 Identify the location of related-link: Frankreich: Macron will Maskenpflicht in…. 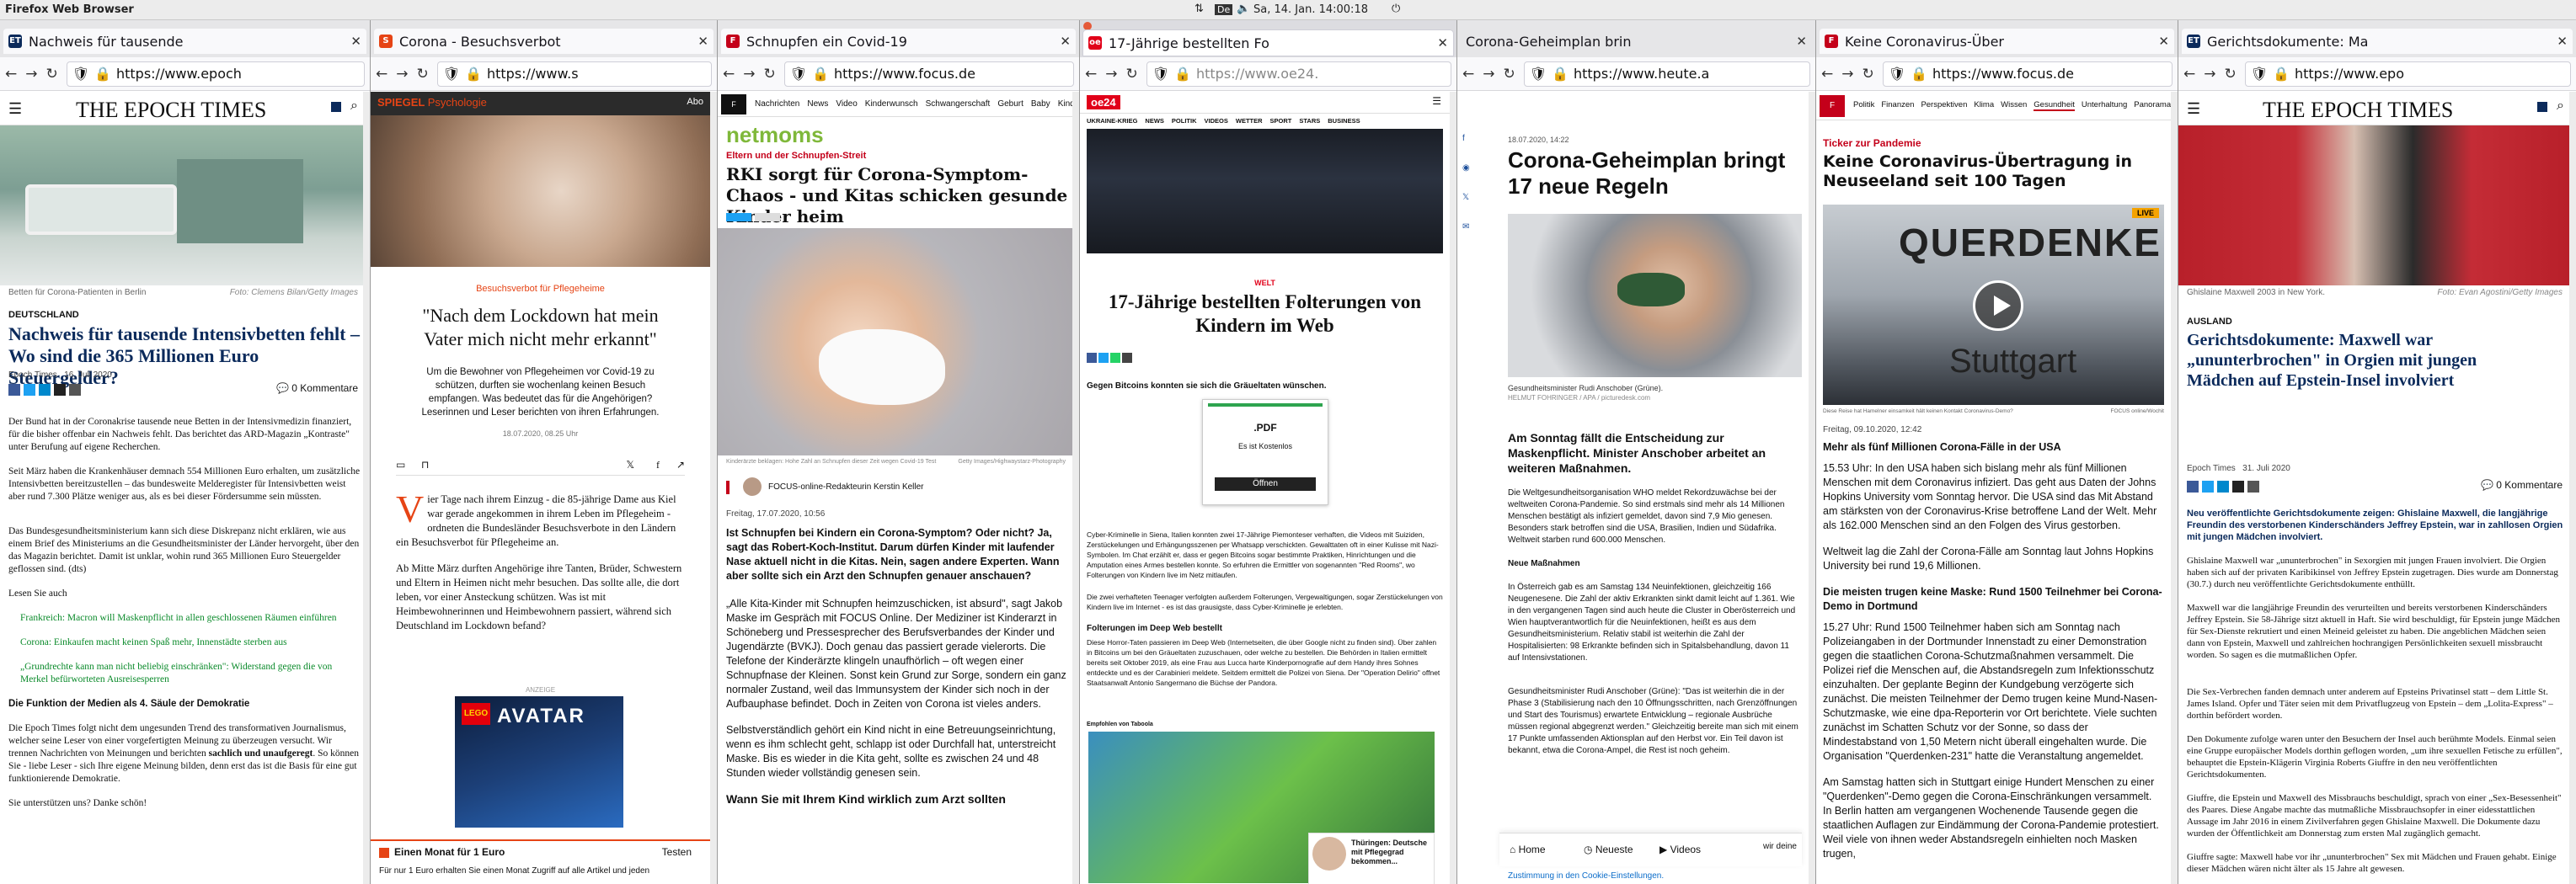
(191, 618).